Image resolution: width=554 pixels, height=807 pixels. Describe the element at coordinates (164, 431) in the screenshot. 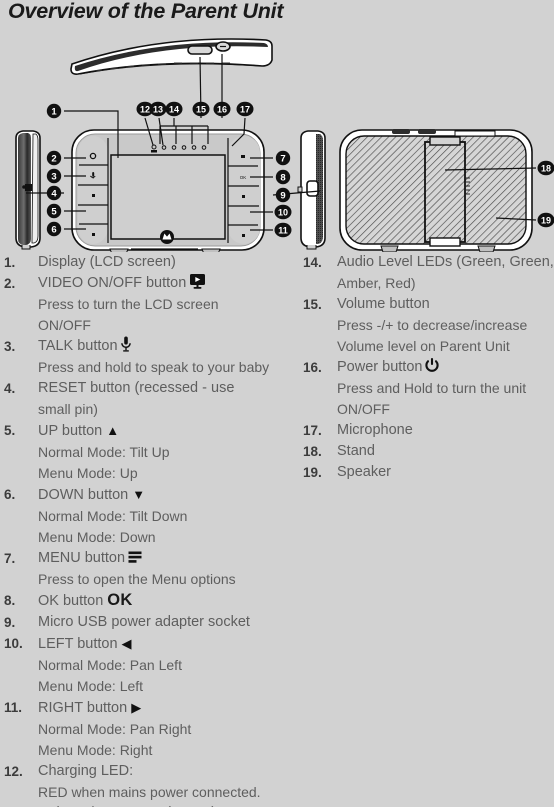

I see `parts-list-item-label: UP button ▲` at that location.